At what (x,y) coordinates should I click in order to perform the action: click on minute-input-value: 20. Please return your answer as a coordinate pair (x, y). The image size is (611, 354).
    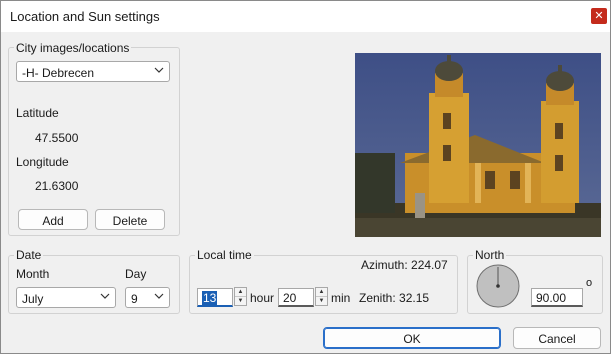
    Looking at the image, I should click on (290, 298).